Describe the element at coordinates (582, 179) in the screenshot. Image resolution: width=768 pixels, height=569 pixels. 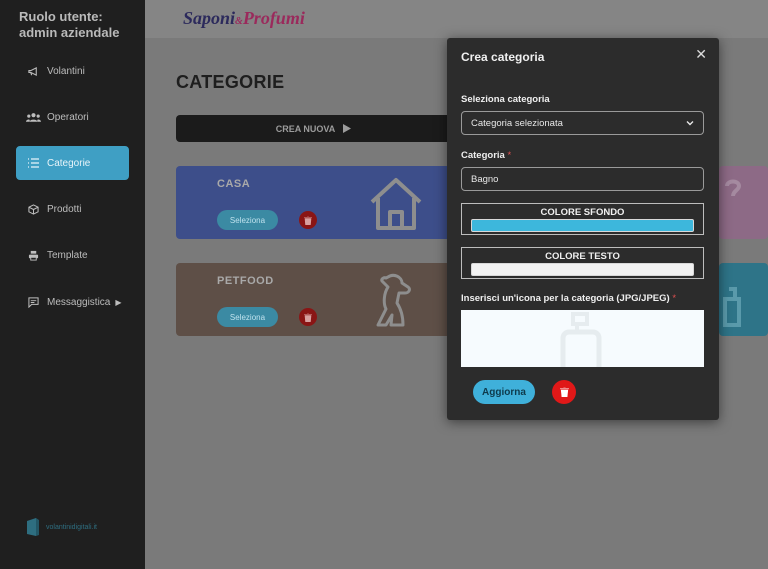
I see `category-name-field: Bagno` at that location.